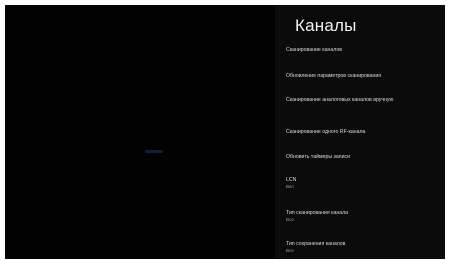 This screenshot has width=450, height=260. I want to click on menu-item-label: Тип сканирования канала, so click(317, 213).